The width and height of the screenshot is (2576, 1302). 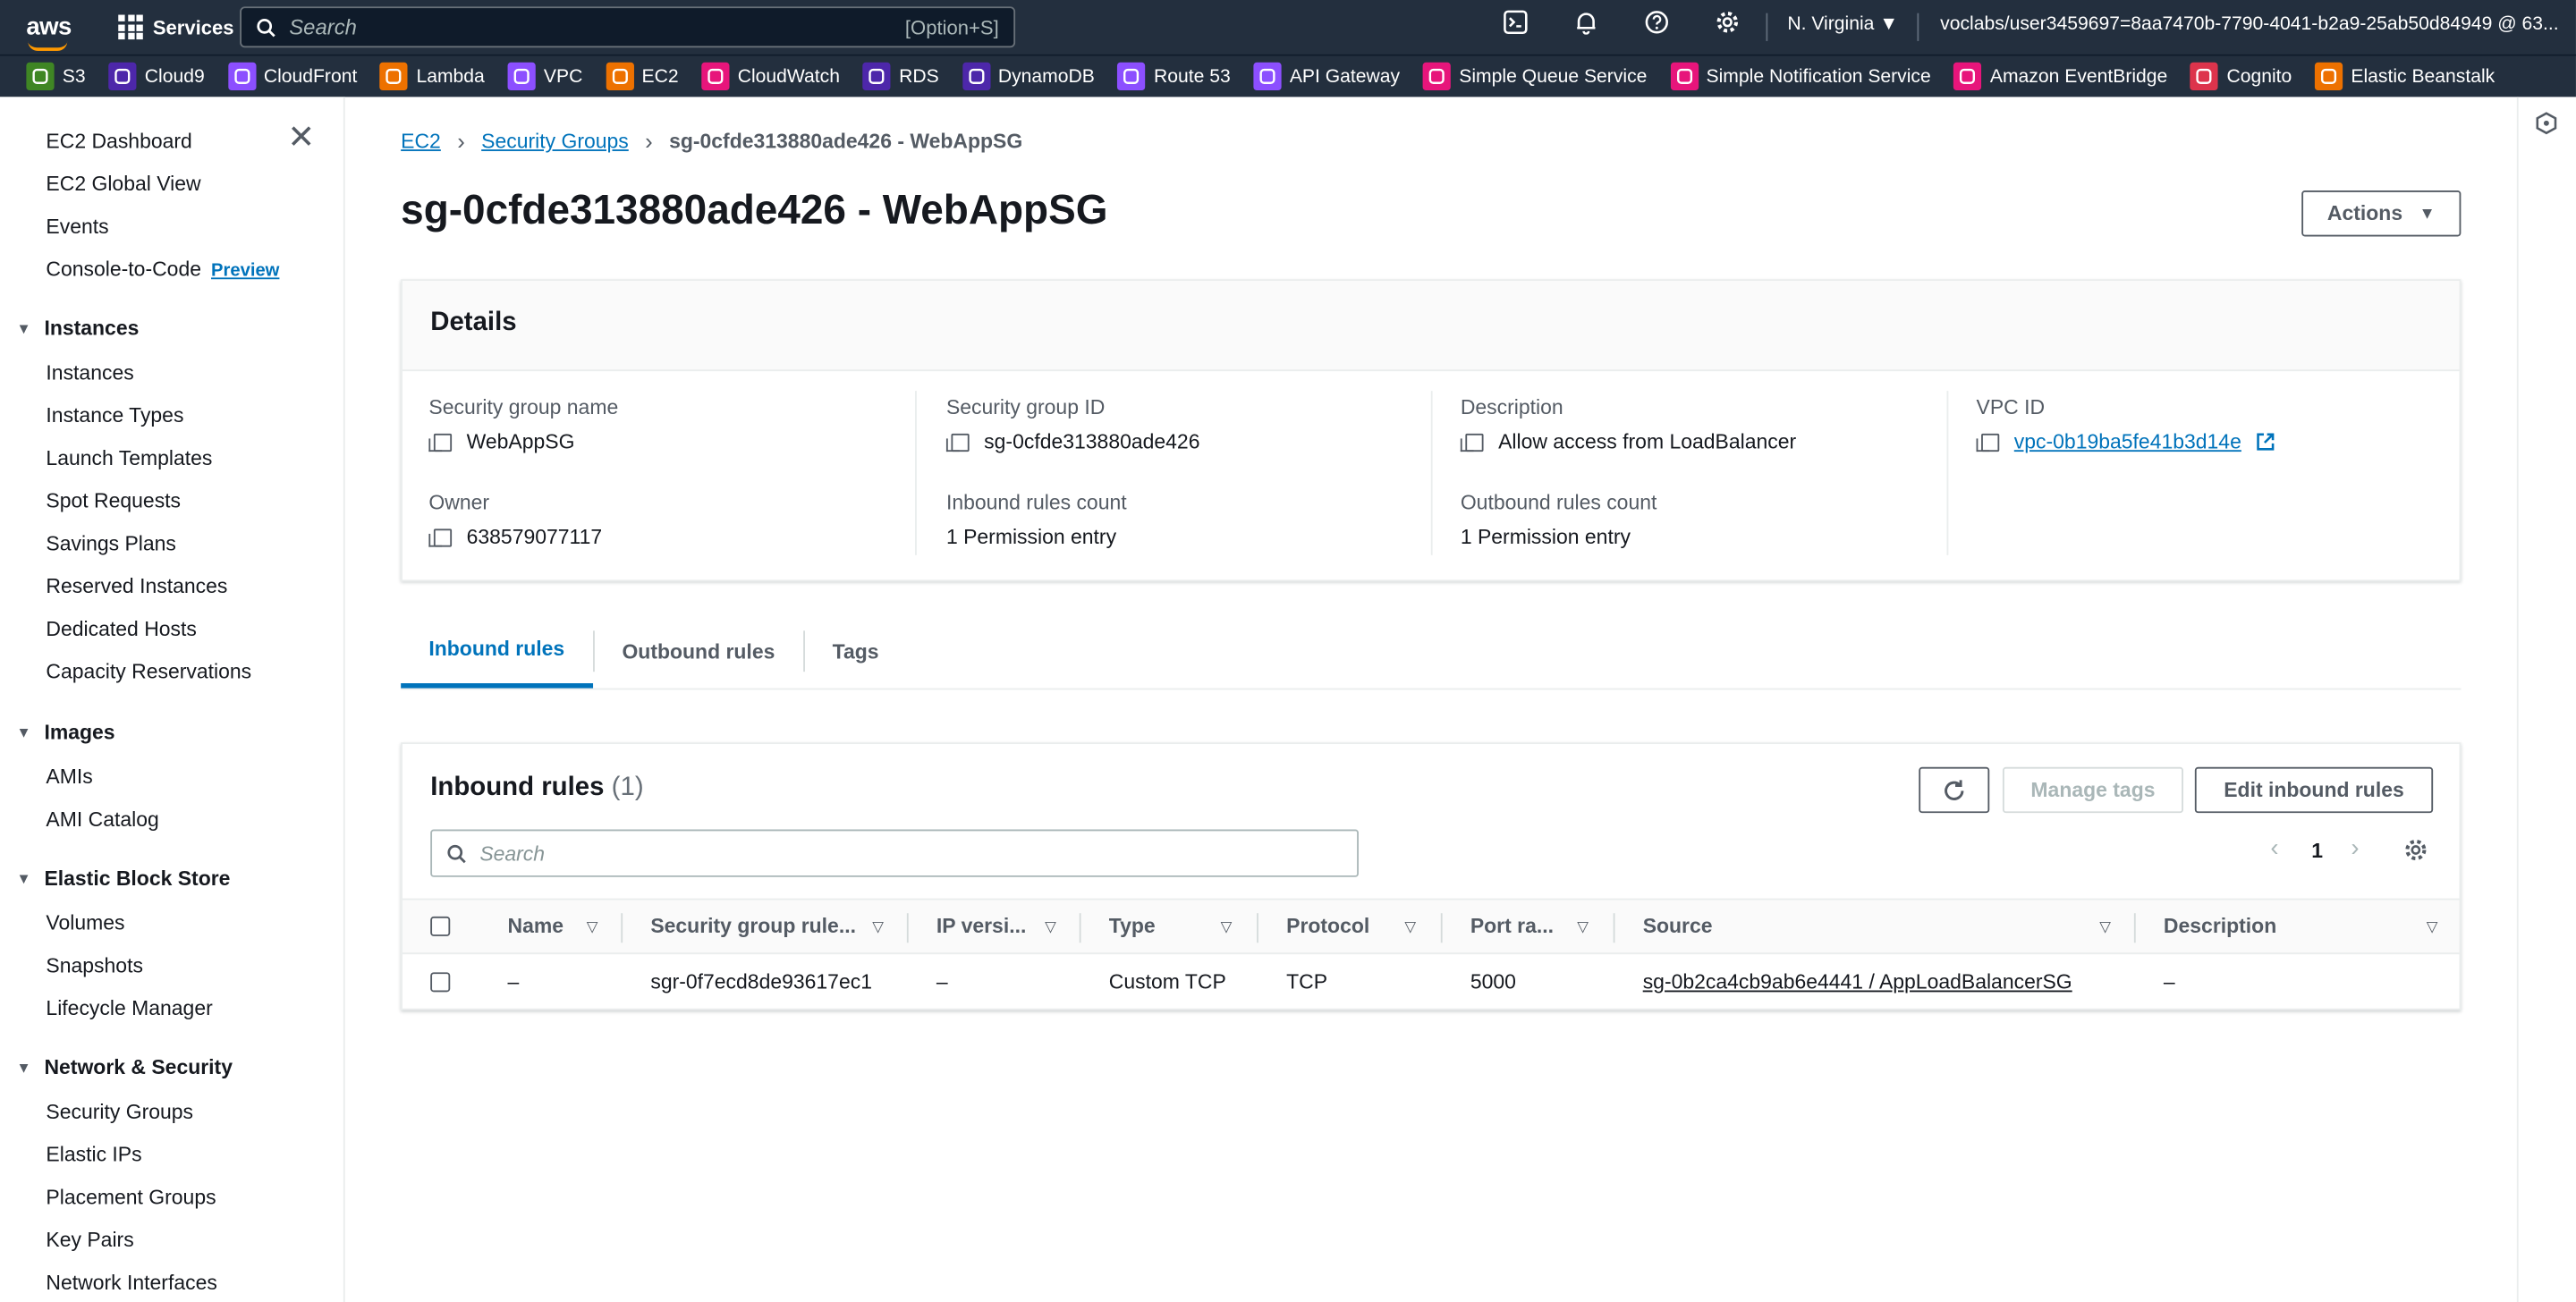 I want to click on breadcrumb-ec2: EC2, so click(x=421, y=141).